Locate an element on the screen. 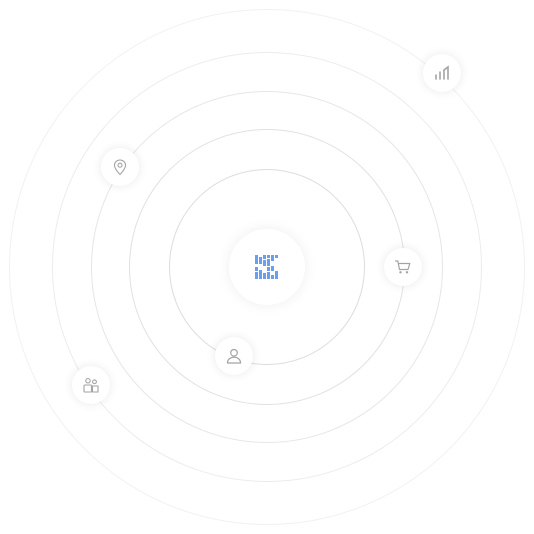 The image size is (534, 534). cart-node is located at coordinates (403, 267).